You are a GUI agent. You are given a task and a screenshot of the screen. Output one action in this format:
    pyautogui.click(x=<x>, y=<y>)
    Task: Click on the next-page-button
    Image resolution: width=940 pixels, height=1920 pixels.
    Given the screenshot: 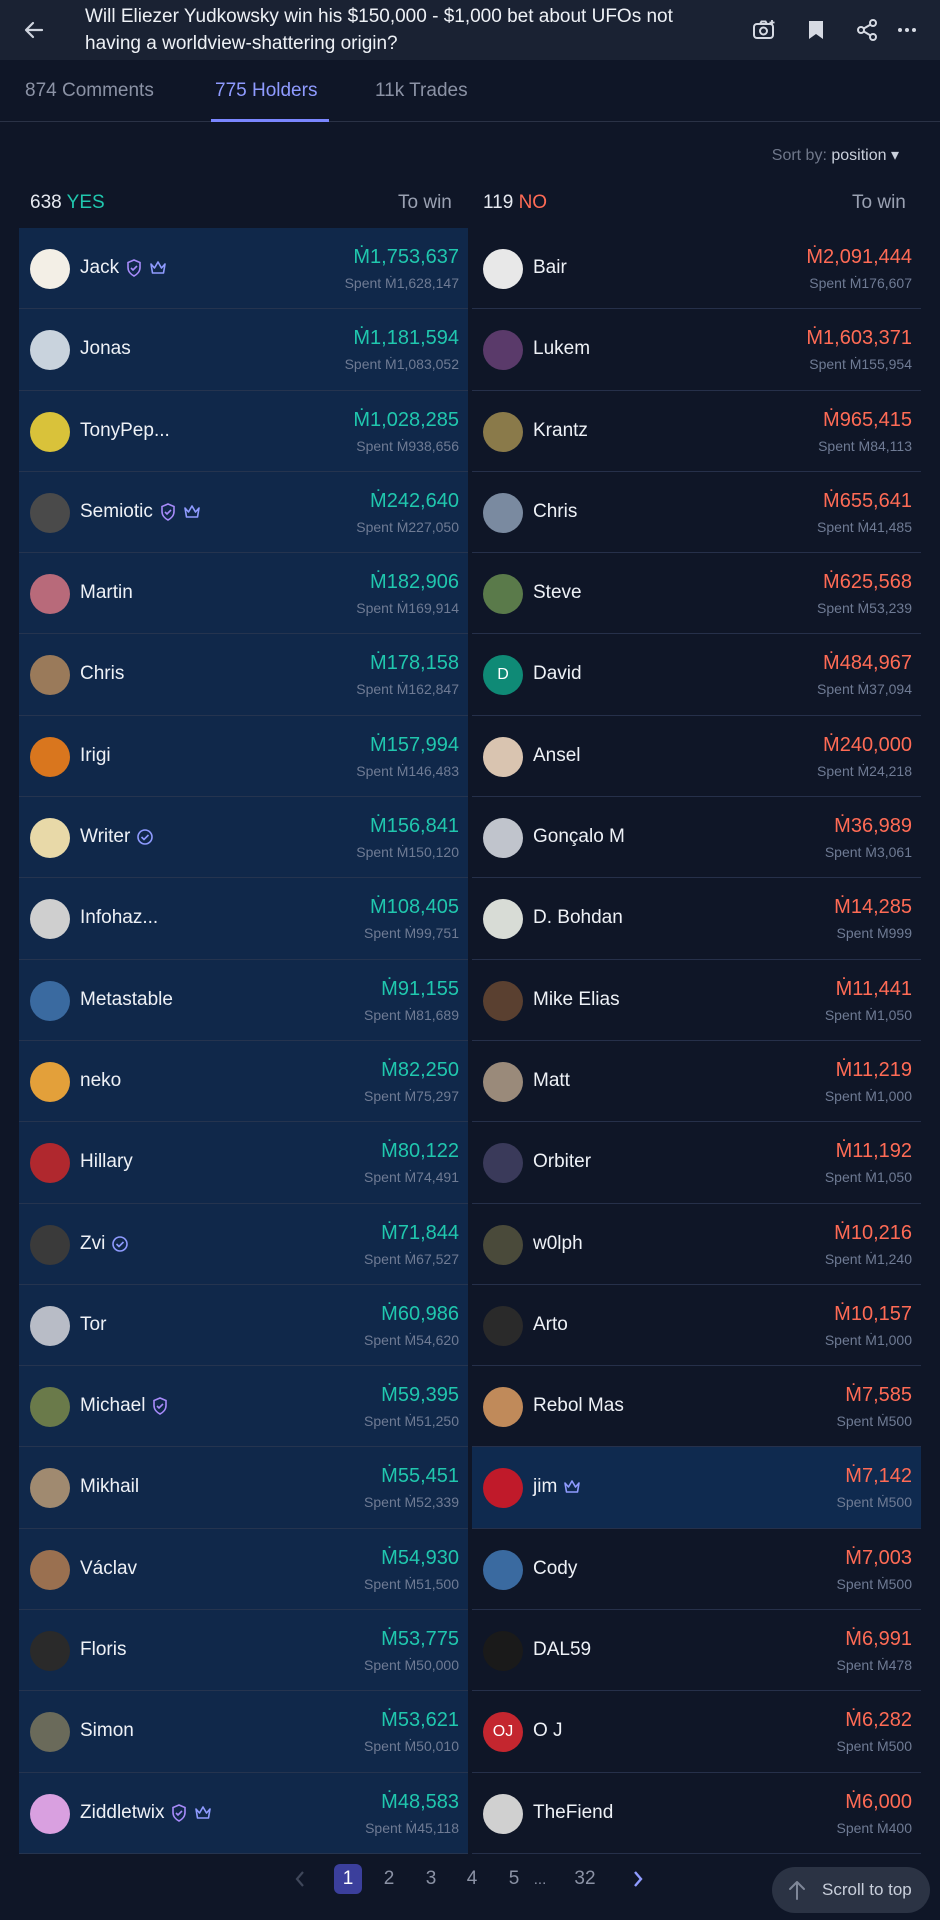 What is the action you would take?
    pyautogui.click(x=638, y=1879)
    